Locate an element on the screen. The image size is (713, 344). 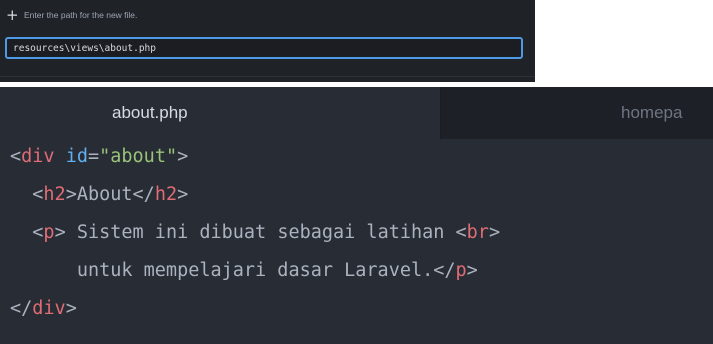
text-content: About is located at coordinates (104, 194).